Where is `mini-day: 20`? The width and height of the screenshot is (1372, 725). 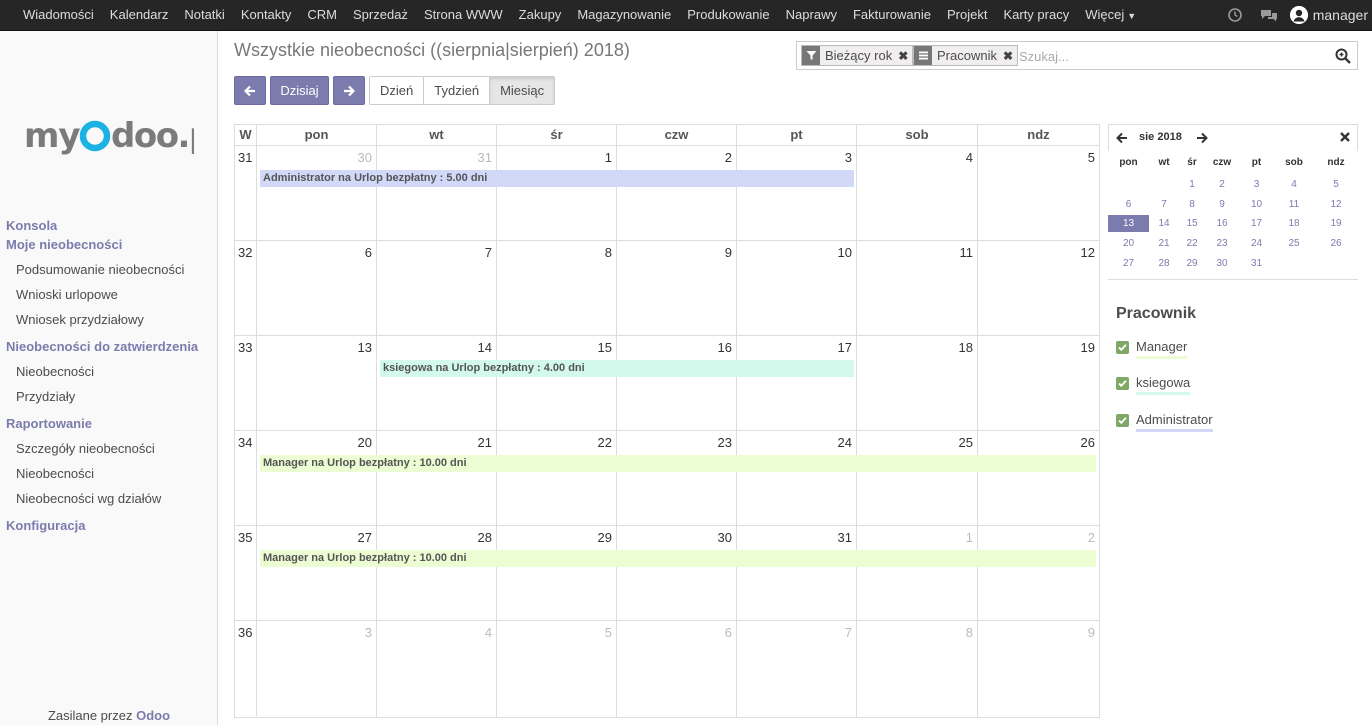 mini-day: 20 is located at coordinates (1128, 243).